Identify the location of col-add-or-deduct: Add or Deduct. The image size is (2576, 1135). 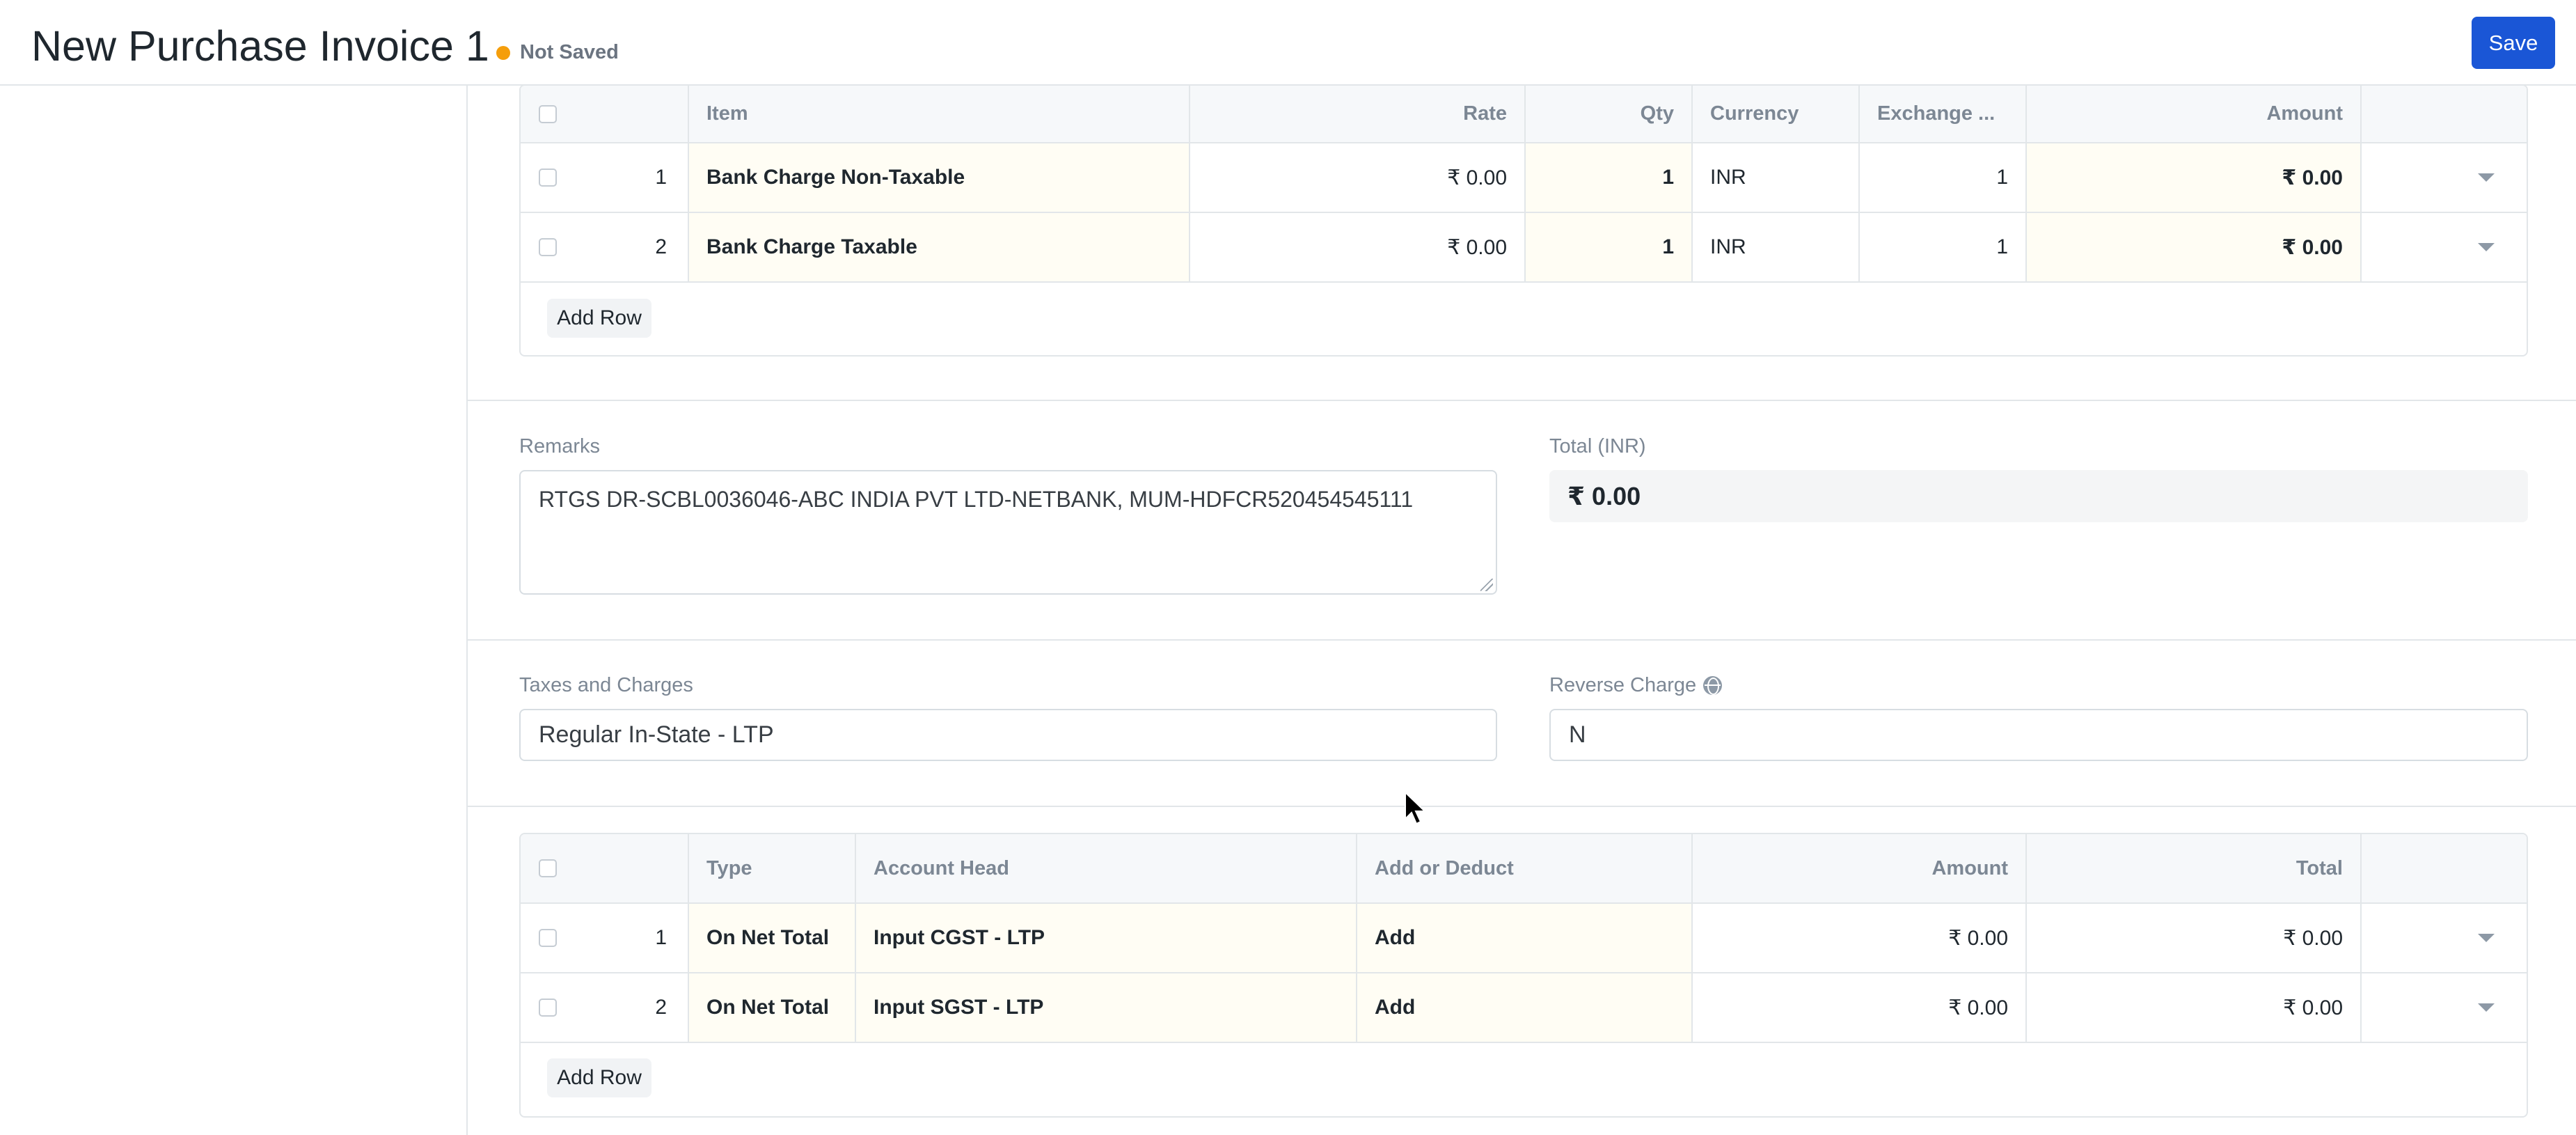
(1525, 868).